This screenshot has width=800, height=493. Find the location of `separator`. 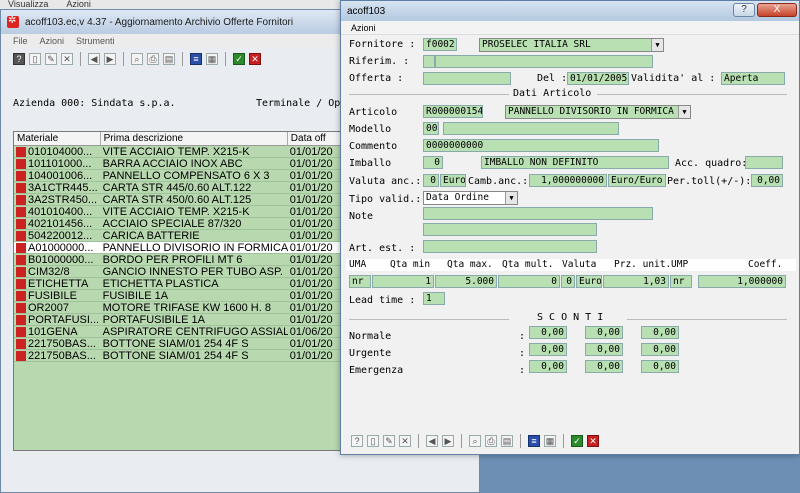

separator is located at coordinates (429, 94).